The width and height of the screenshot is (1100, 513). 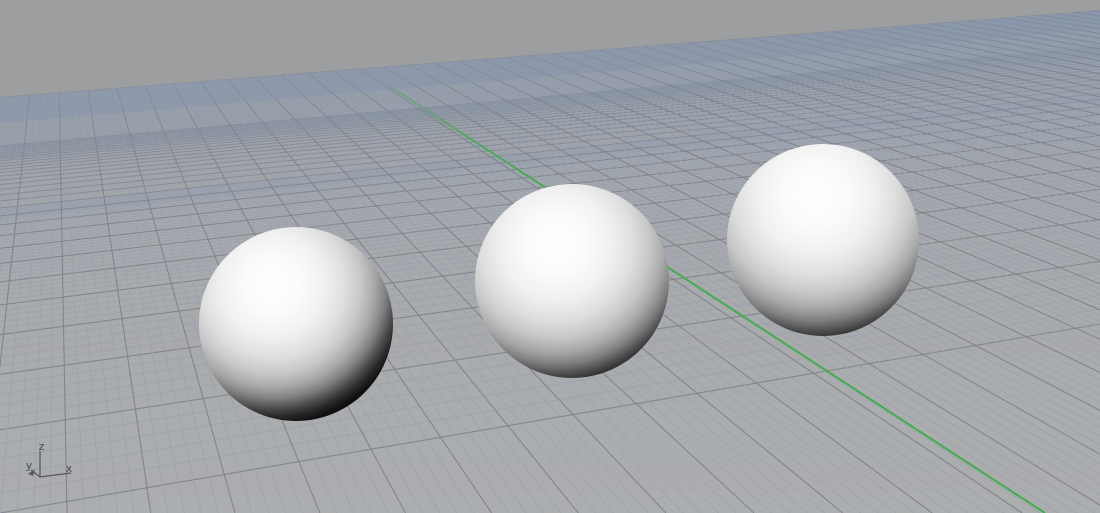 What do you see at coordinates (572, 281) in the screenshot?
I see `sphere-middle` at bounding box center [572, 281].